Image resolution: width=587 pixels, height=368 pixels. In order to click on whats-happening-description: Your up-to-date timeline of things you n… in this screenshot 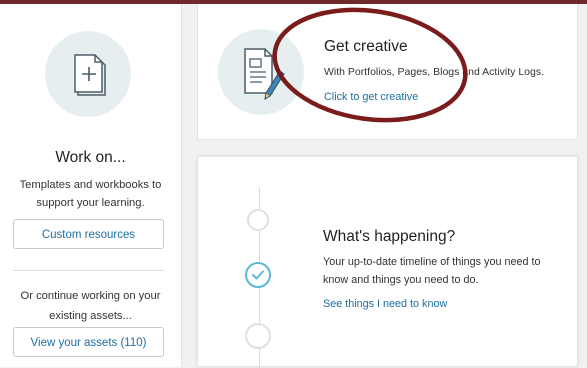, I will do `click(432, 271)`.